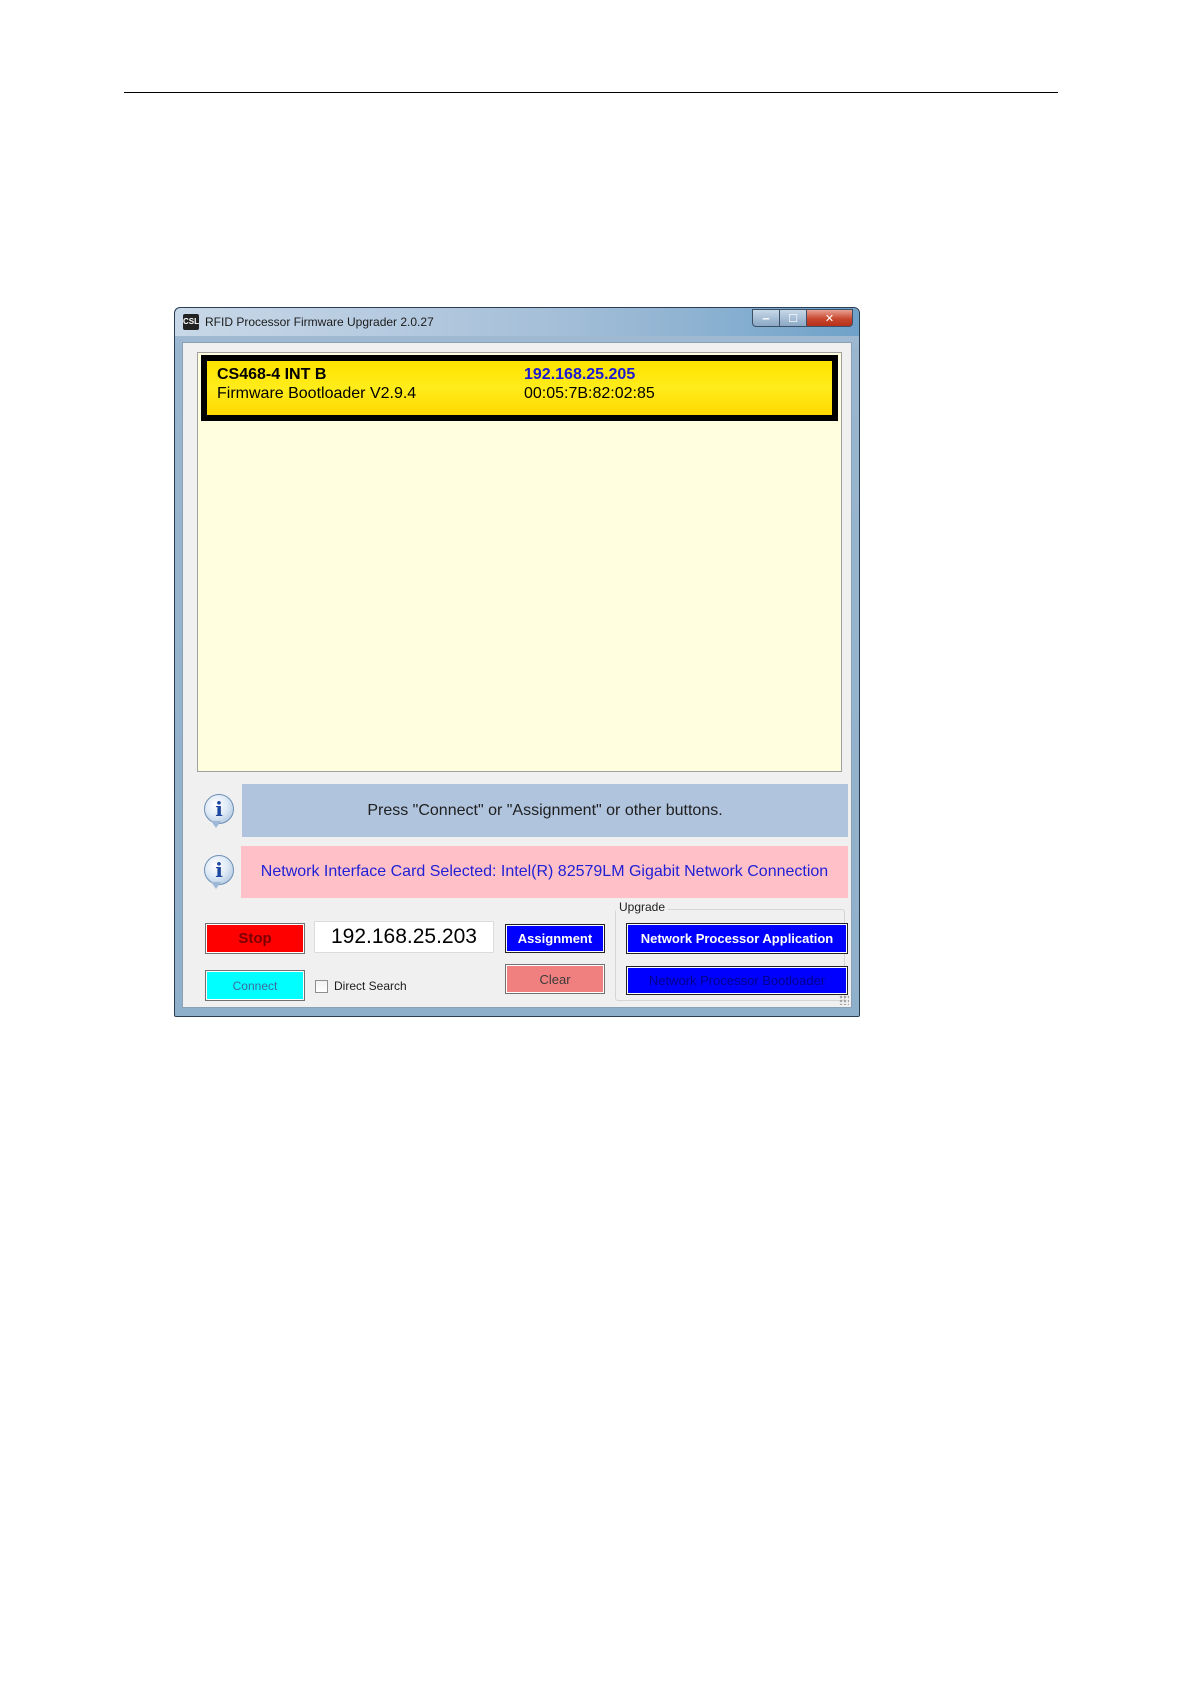 This screenshot has width=1191, height=1684. What do you see at coordinates (319, 322) in the screenshot?
I see `window-title: RFID Processor Firmware Upgrader 2.0.27` at bounding box center [319, 322].